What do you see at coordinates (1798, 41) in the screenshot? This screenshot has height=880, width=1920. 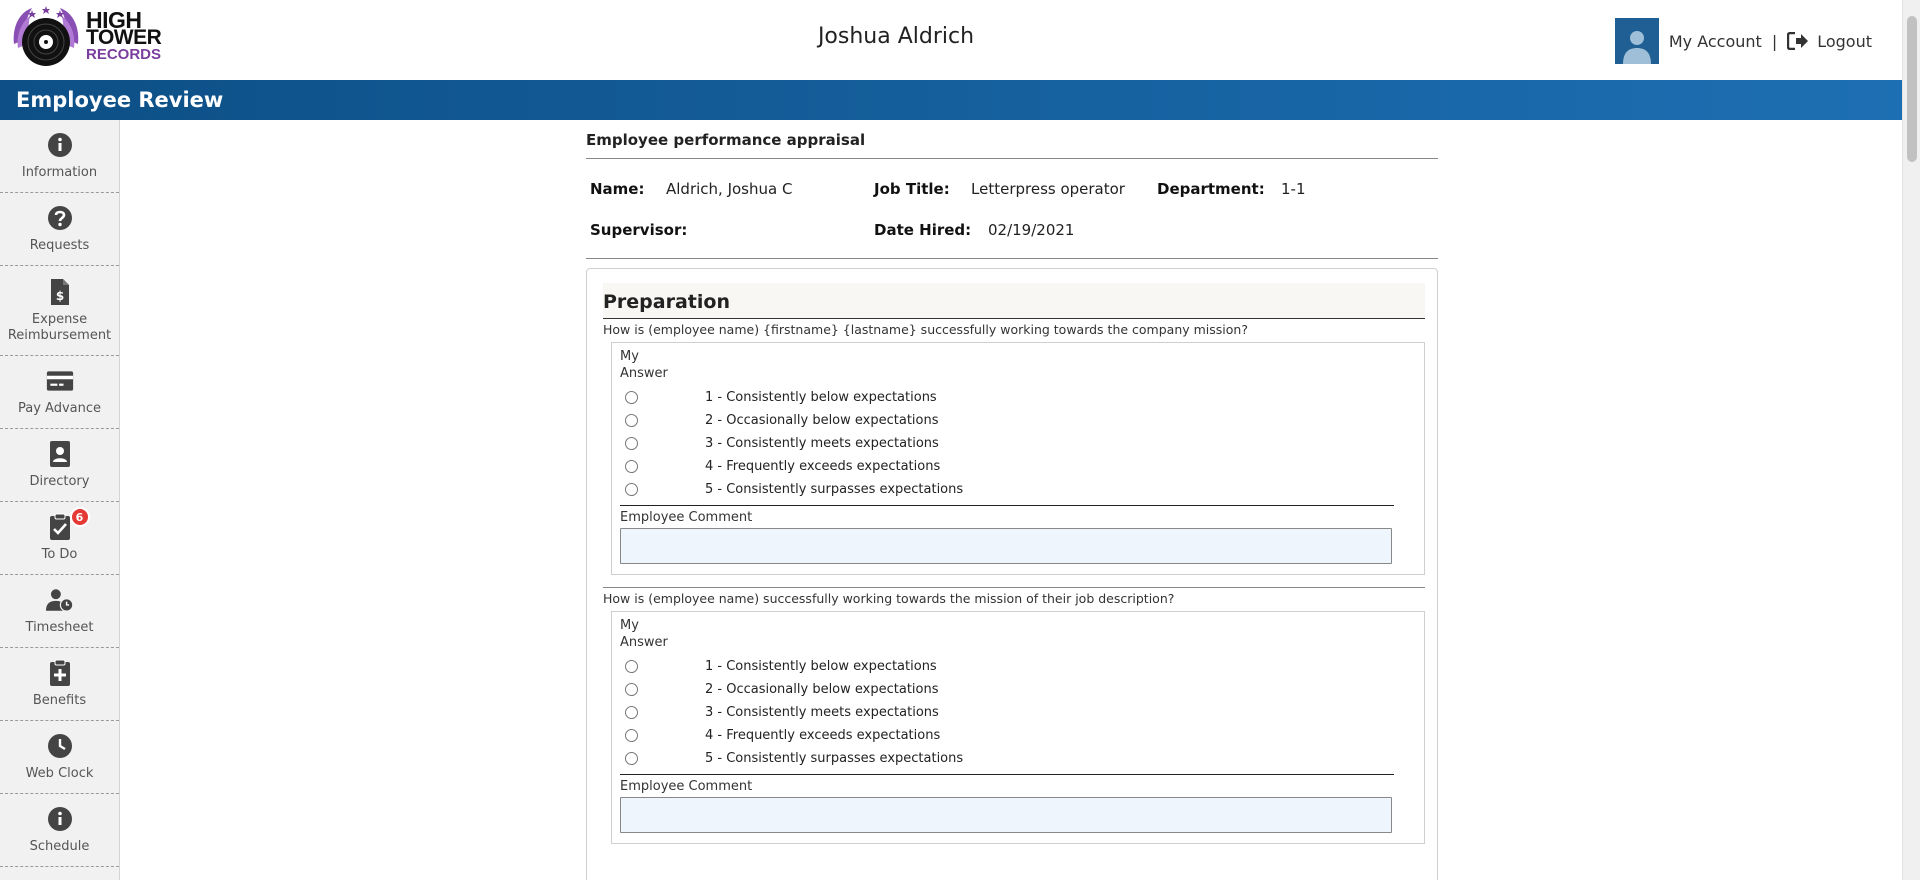 I see `logout-icon` at bounding box center [1798, 41].